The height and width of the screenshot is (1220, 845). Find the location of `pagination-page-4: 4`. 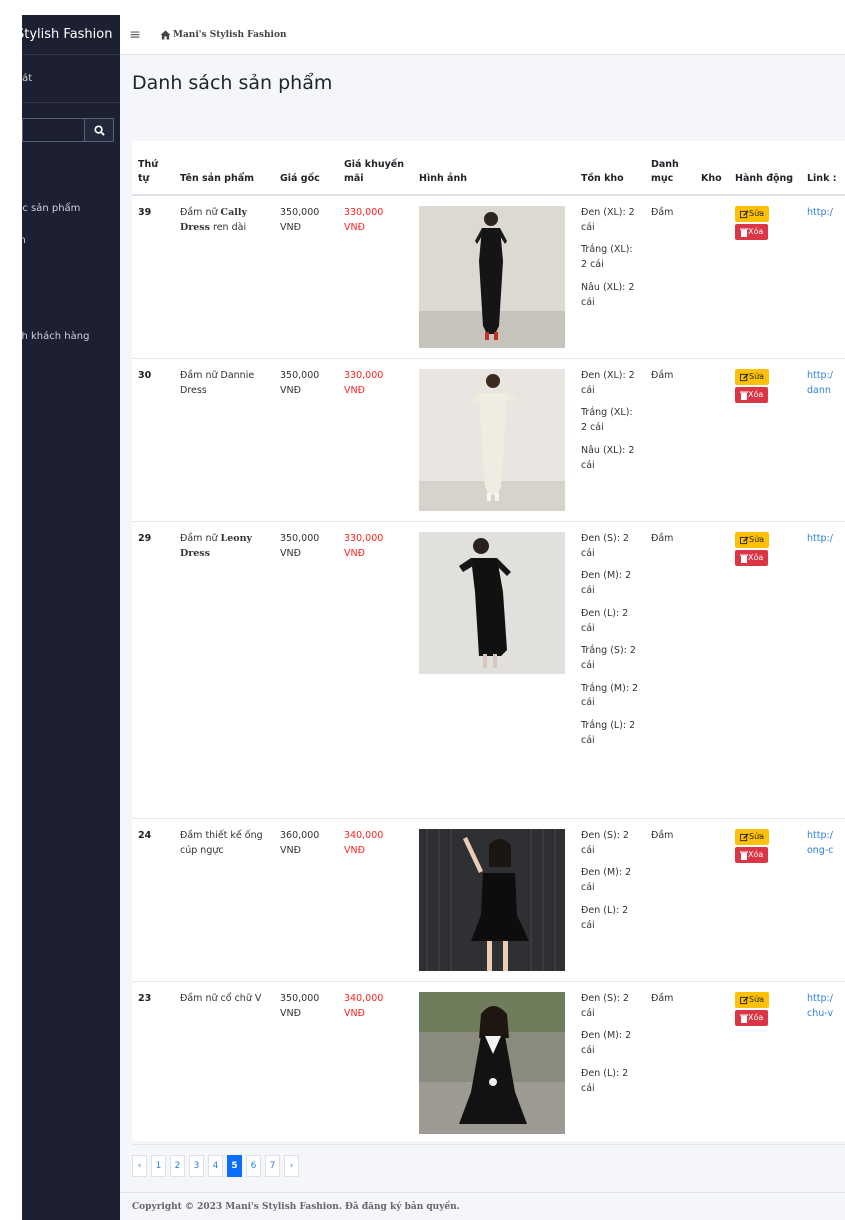

pagination-page-4: 4 is located at coordinates (215, 1166).